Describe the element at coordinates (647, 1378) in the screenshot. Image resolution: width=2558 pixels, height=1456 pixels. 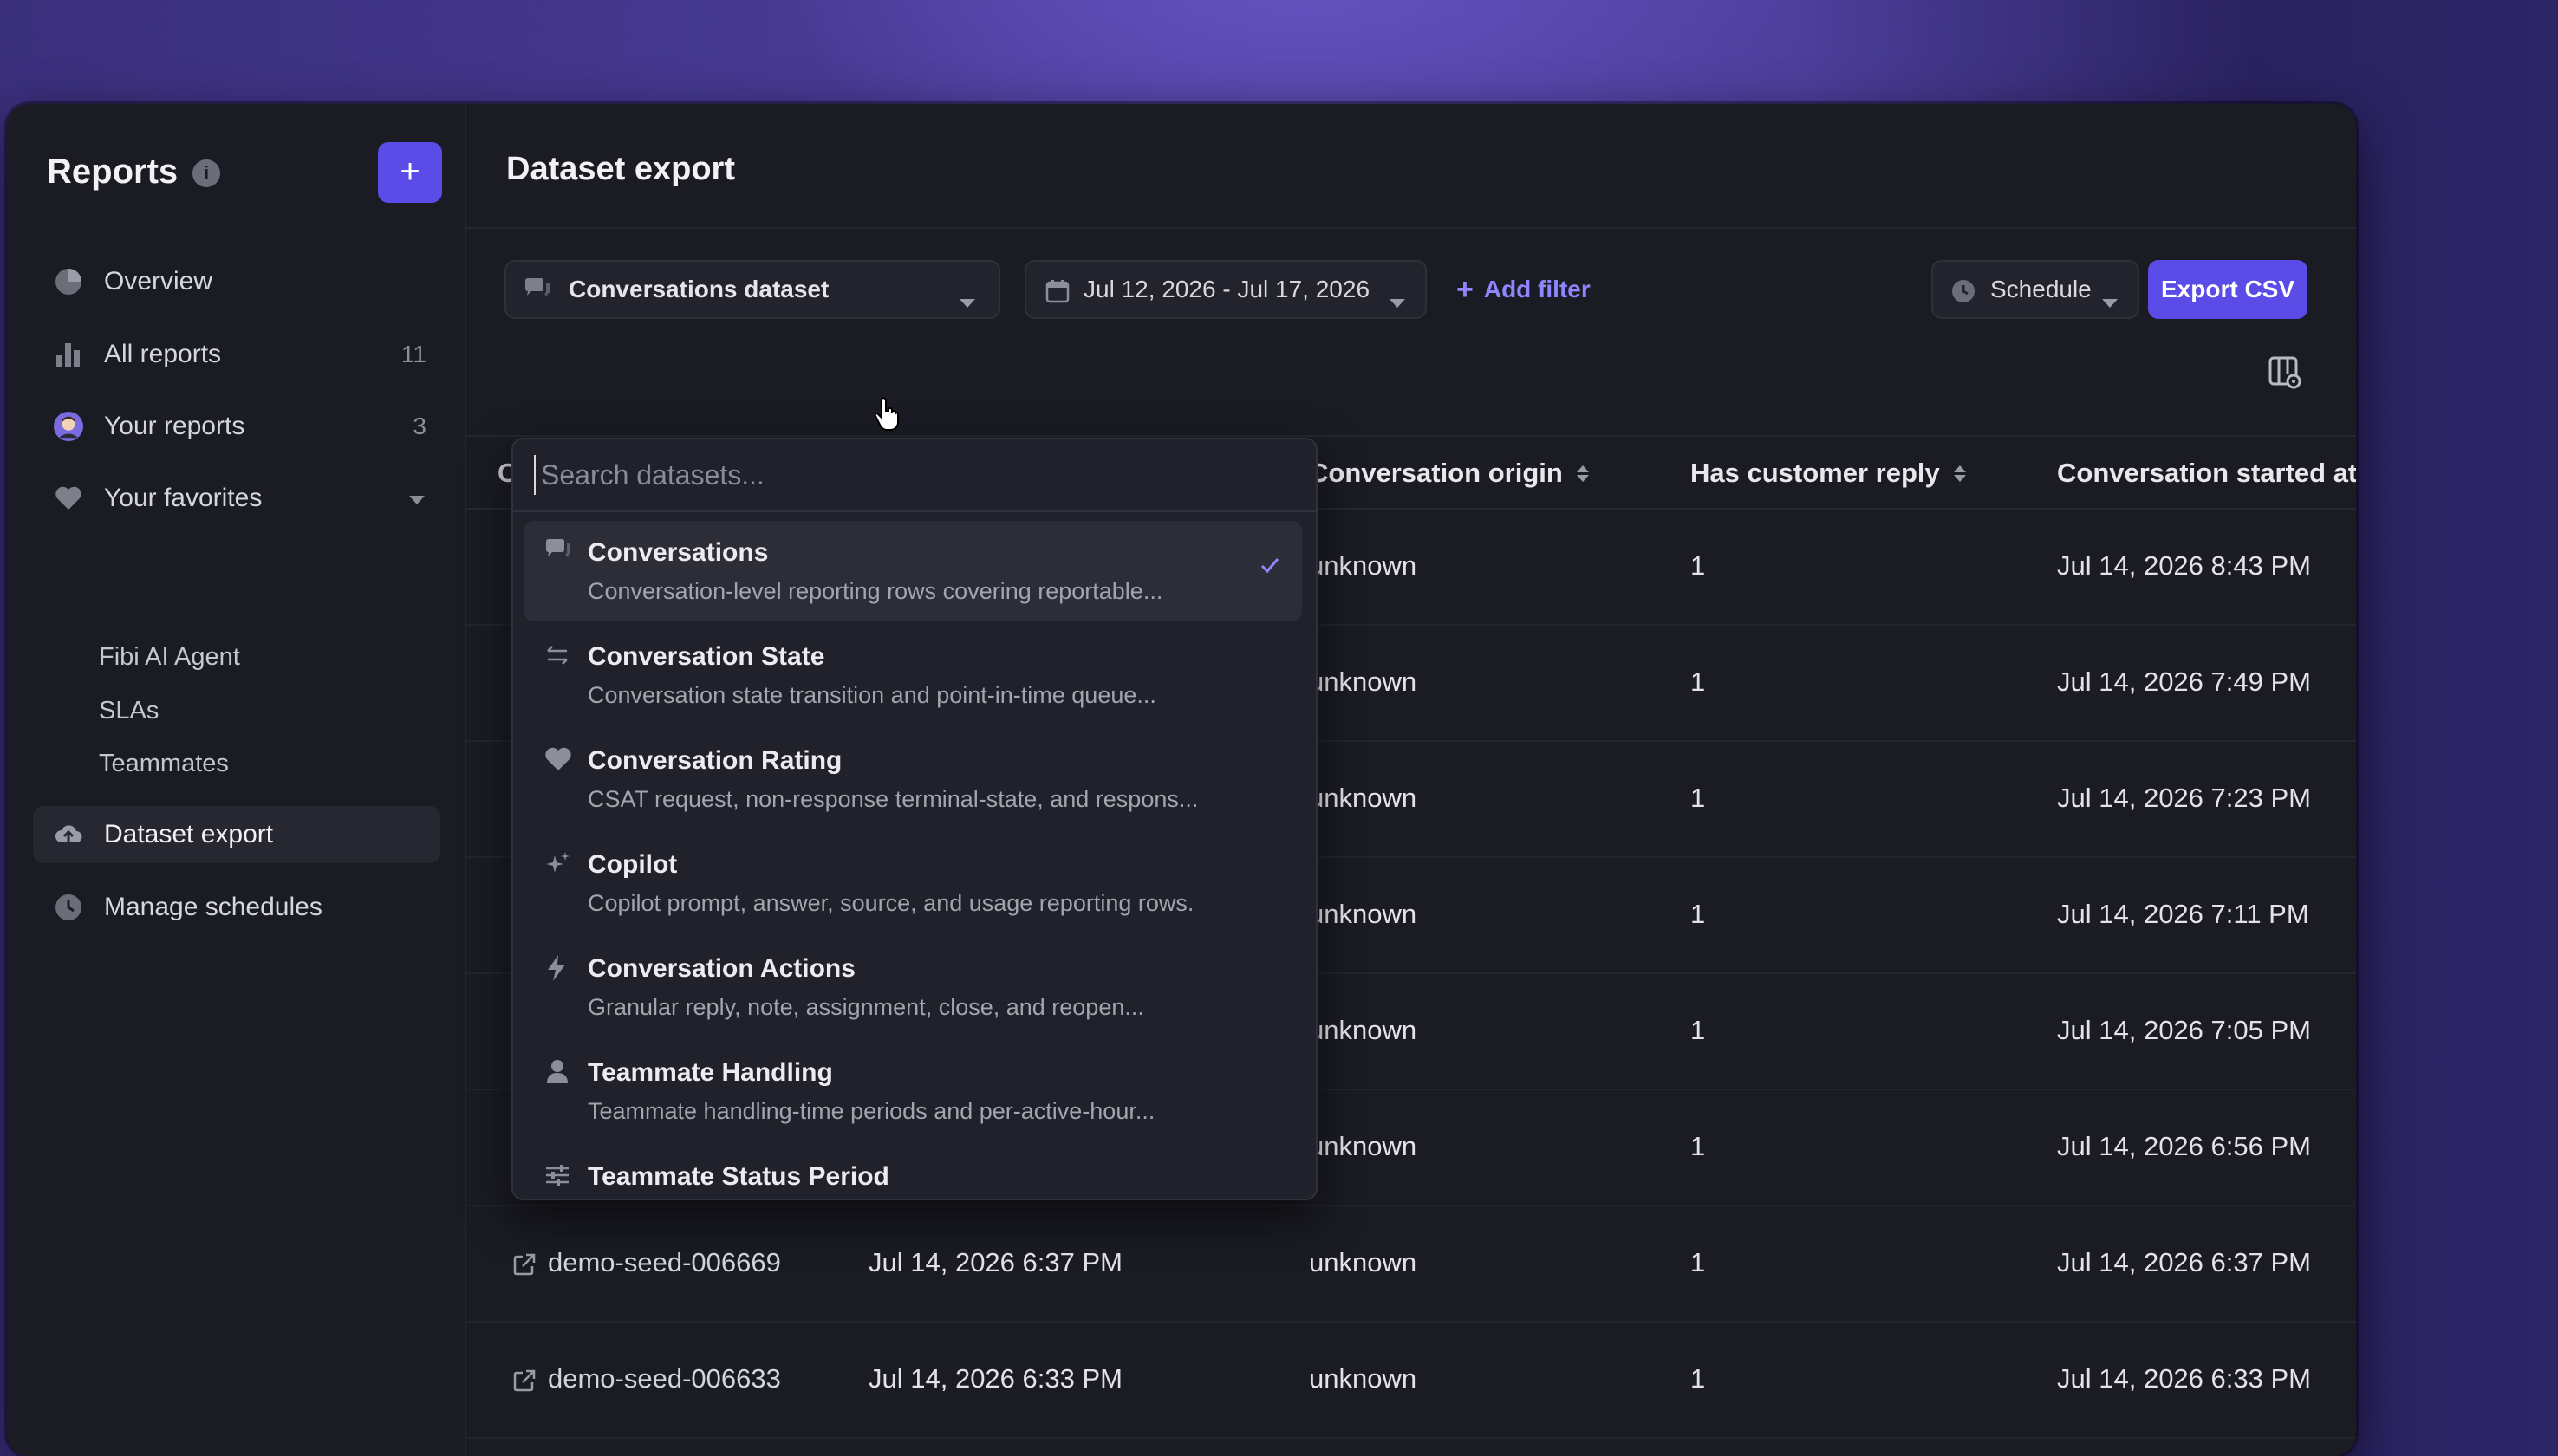
I see `row-id-link: demo-seed-006633` at that location.